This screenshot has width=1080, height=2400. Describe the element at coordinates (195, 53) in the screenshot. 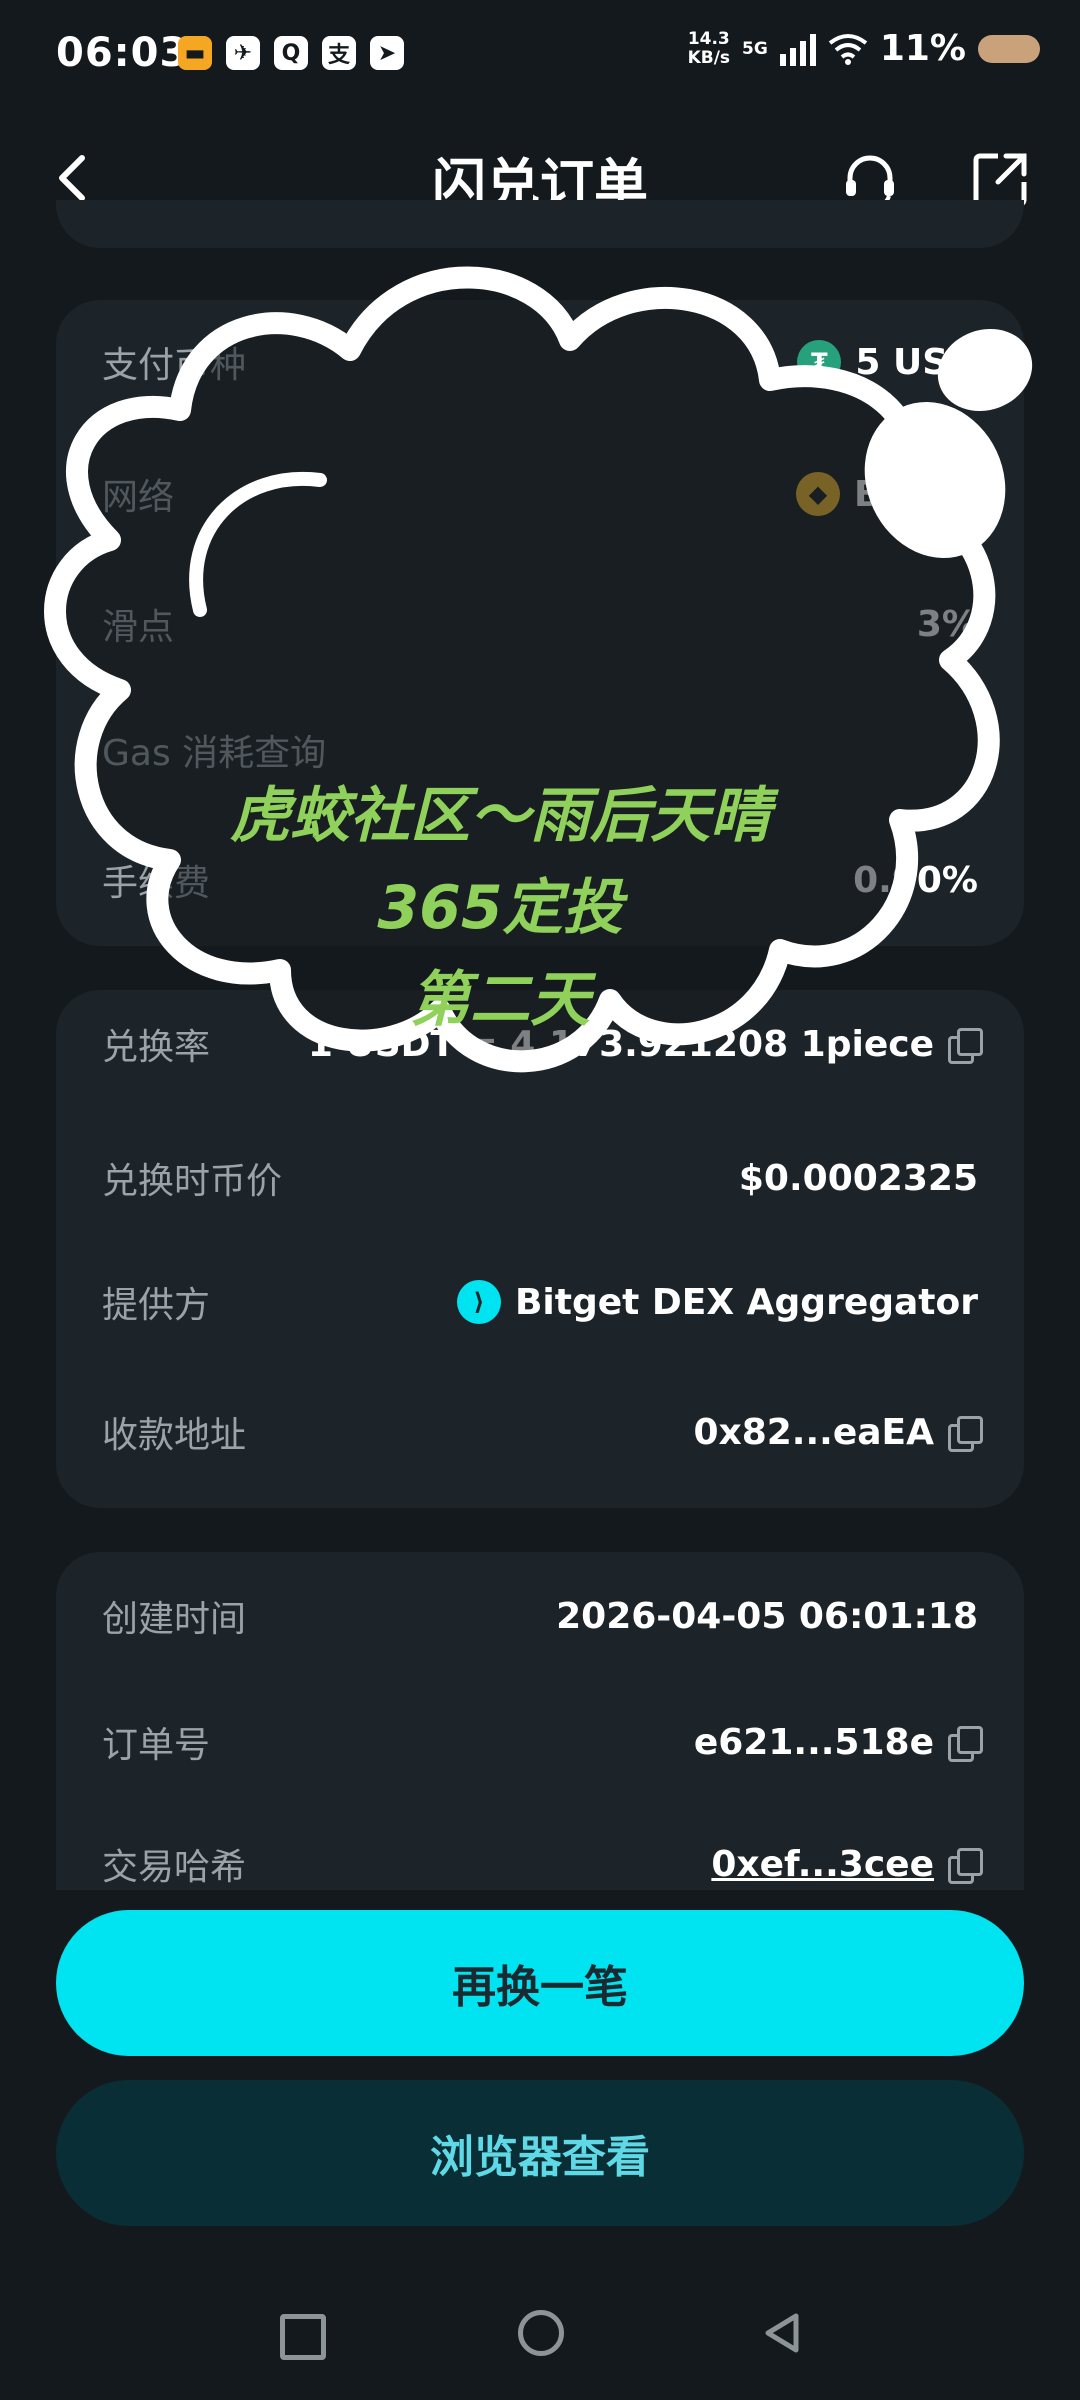

I see `app-notification-icon: ▬` at that location.